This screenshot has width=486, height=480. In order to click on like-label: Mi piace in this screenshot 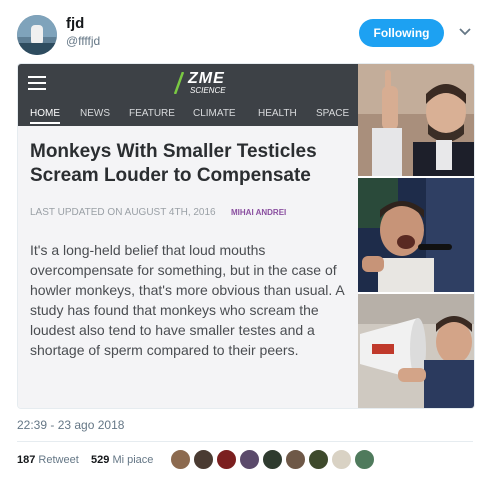, I will do `click(132, 460)`.